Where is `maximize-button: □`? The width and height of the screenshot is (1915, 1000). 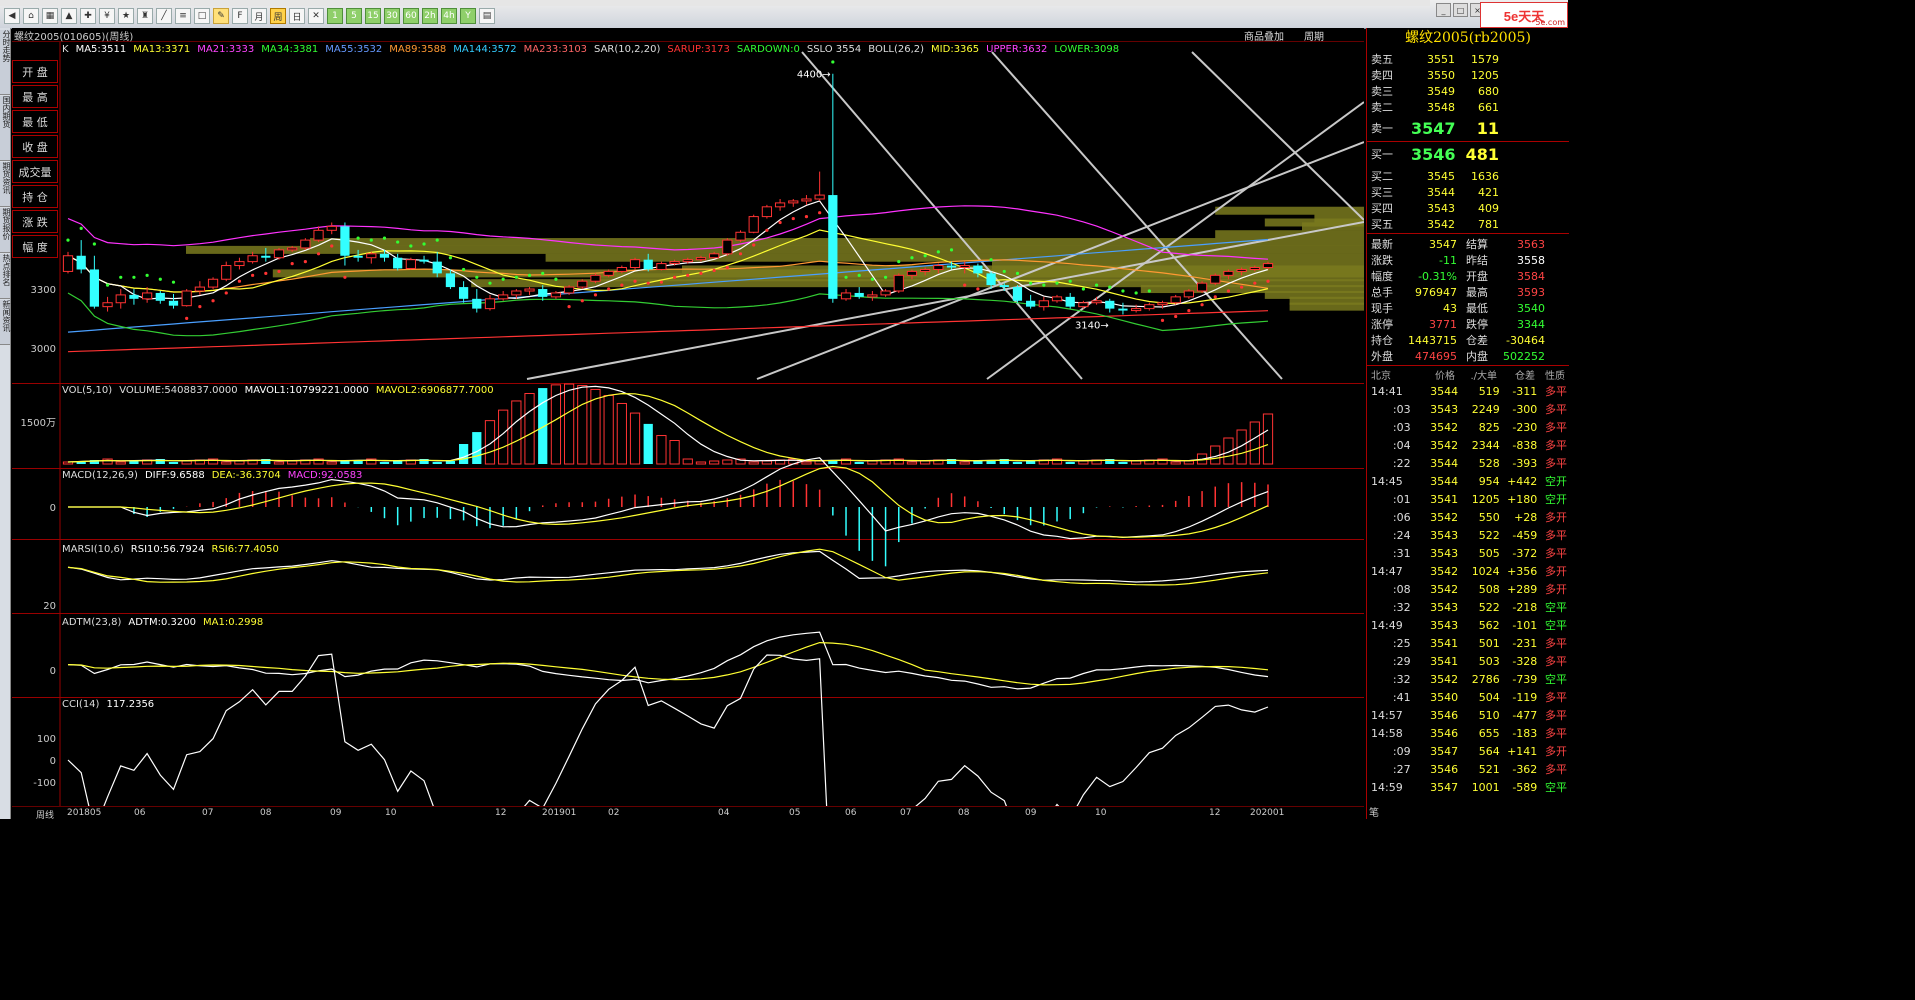 maximize-button: □ is located at coordinates (1460, 10).